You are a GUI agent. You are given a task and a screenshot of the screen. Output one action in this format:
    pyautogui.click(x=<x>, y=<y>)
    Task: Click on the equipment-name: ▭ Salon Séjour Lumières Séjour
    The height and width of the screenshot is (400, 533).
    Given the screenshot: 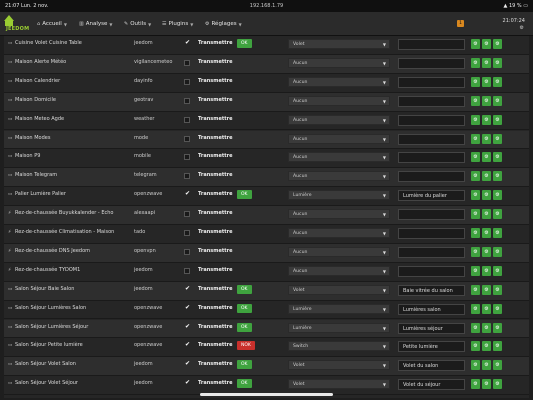 What is the action you would take?
    pyautogui.click(x=48, y=327)
    